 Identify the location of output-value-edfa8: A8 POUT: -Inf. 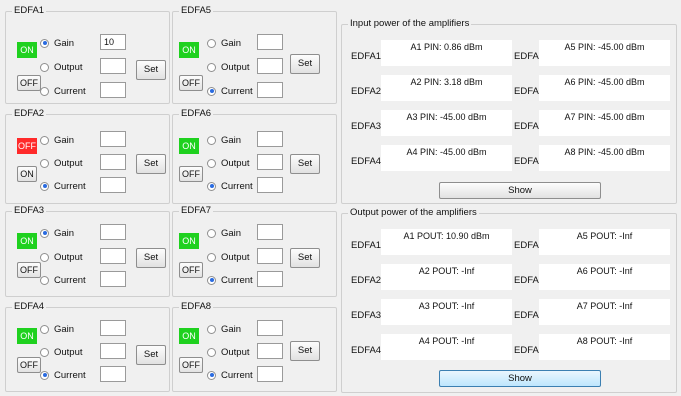
(604, 347).